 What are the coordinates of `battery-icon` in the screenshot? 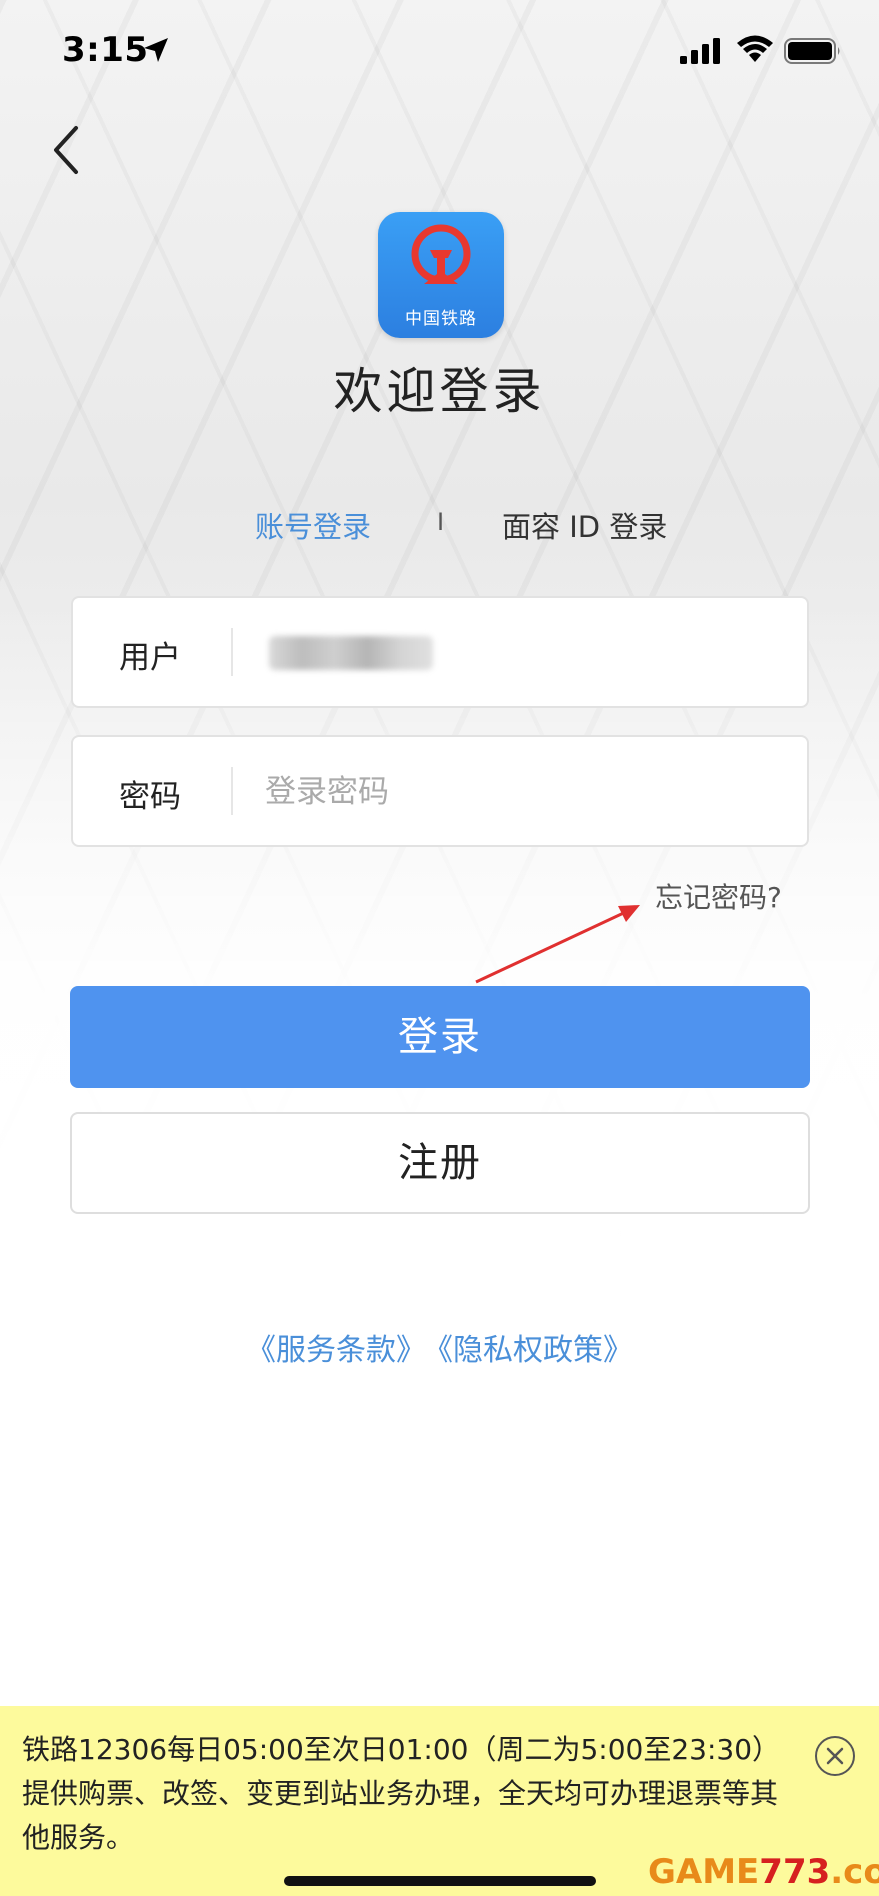 It's located at (812, 51).